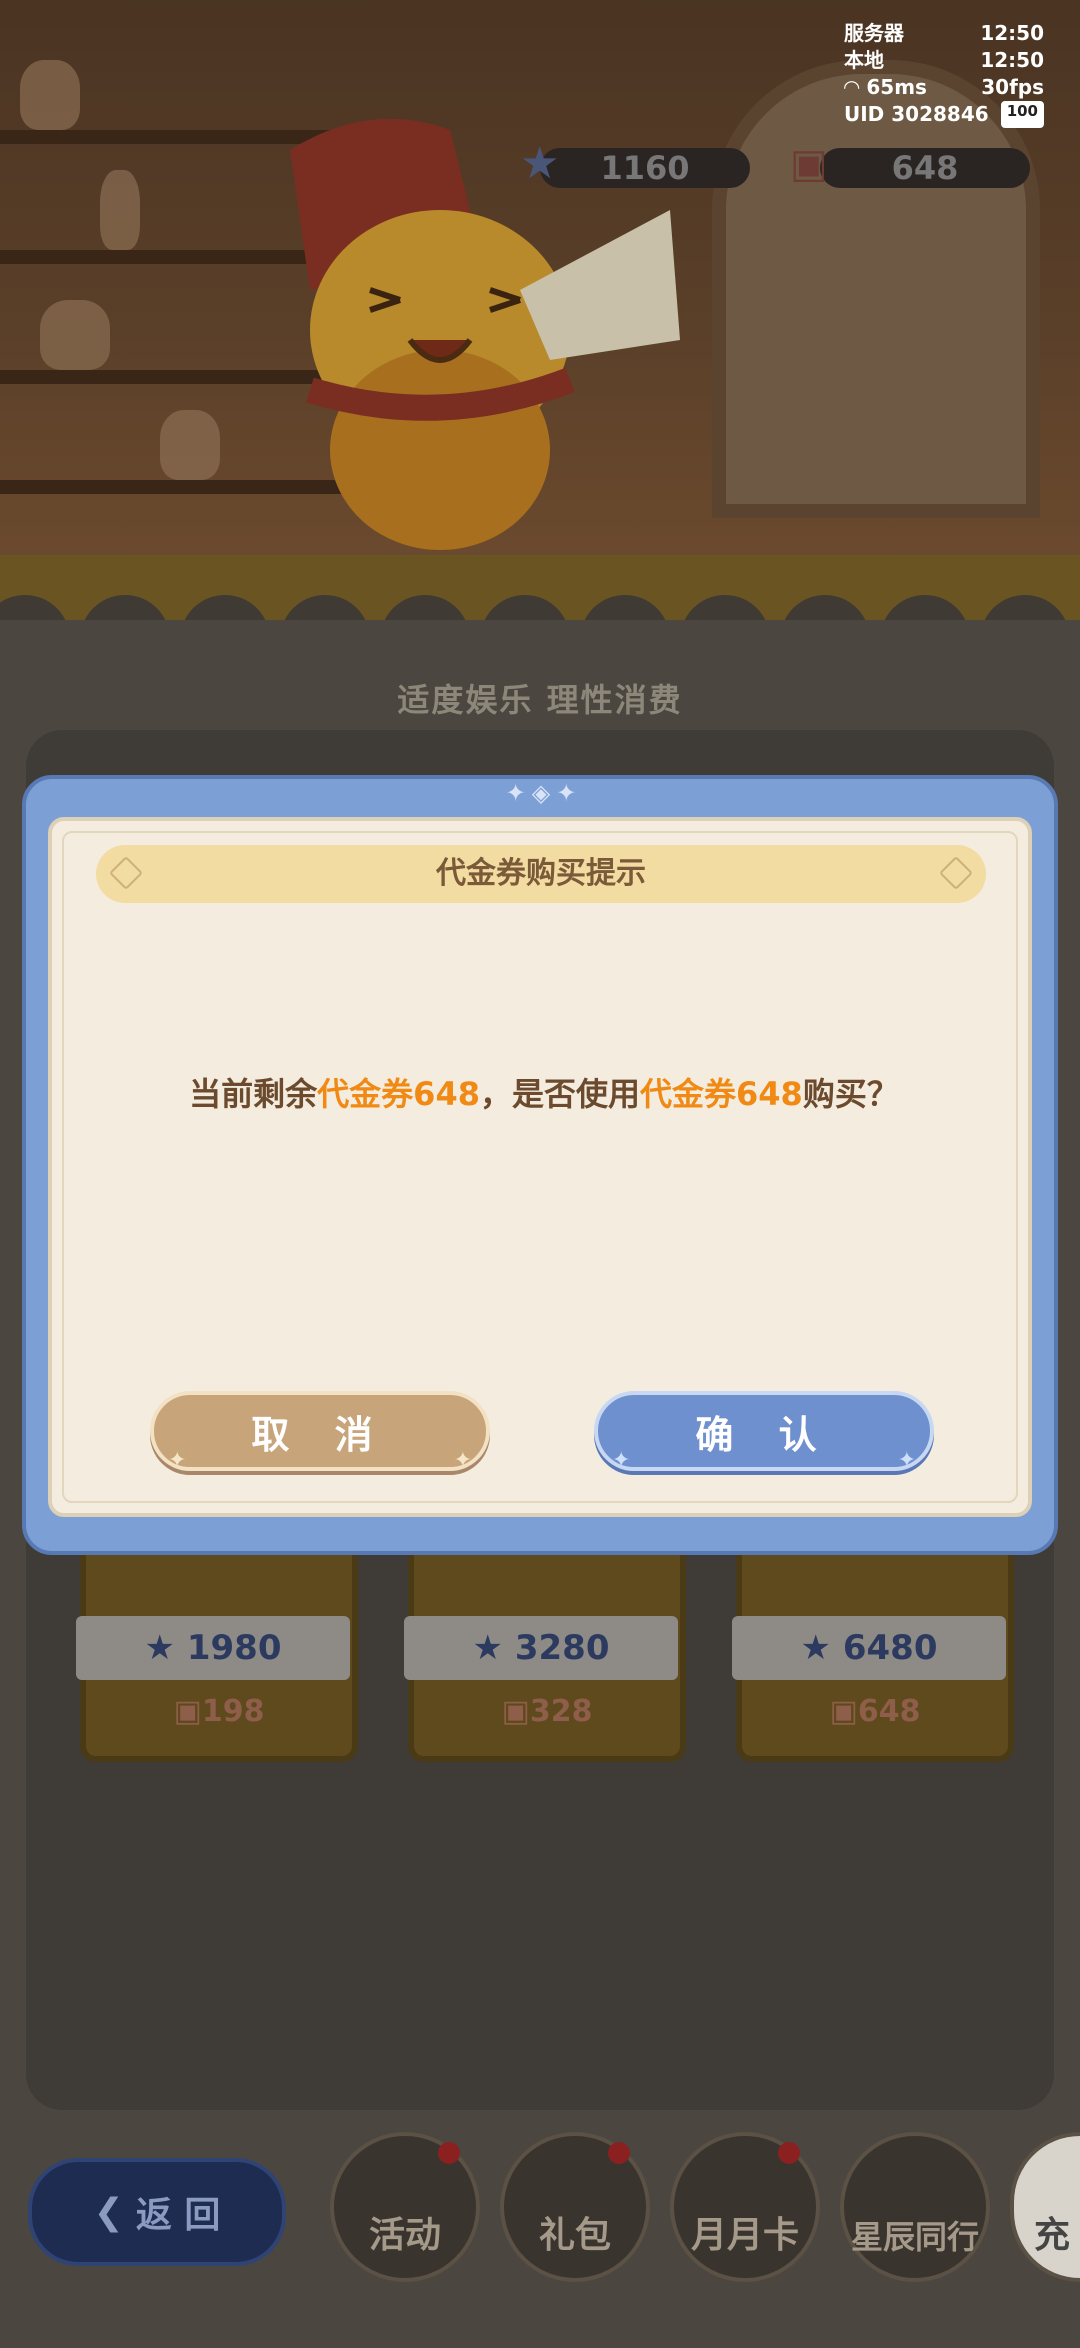 The width and height of the screenshot is (1080, 2348). What do you see at coordinates (896, 87) in the screenshot?
I see `ping-value: 65ms` at bounding box center [896, 87].